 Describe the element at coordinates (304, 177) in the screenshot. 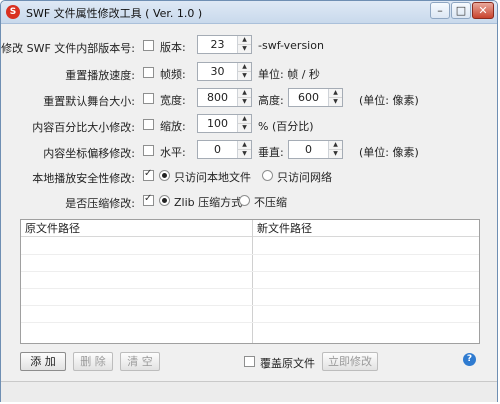

I see `network-access-label: 只访问网络` at that location.